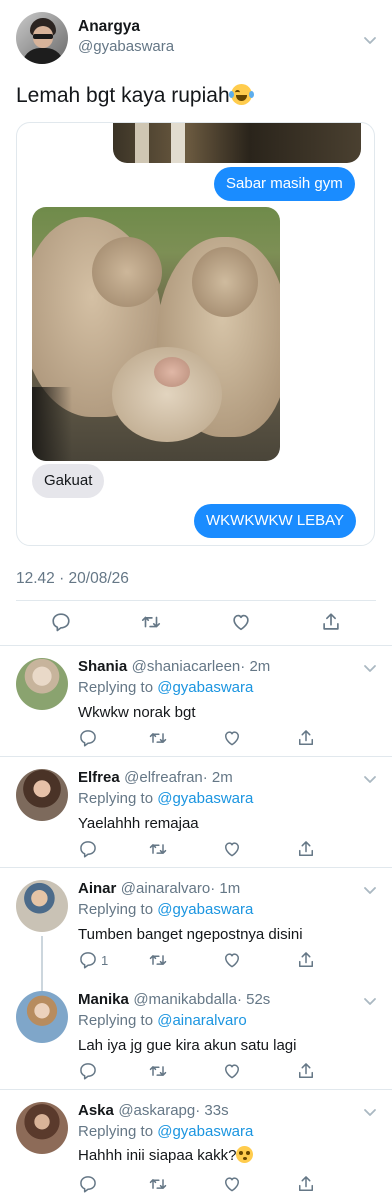 This screenshot has height=1200, width=392. What do you see at coordinates (126, 46) in the screenshot?
I see `author-handle: @gyabaswara` at bounding box center [126, 46].